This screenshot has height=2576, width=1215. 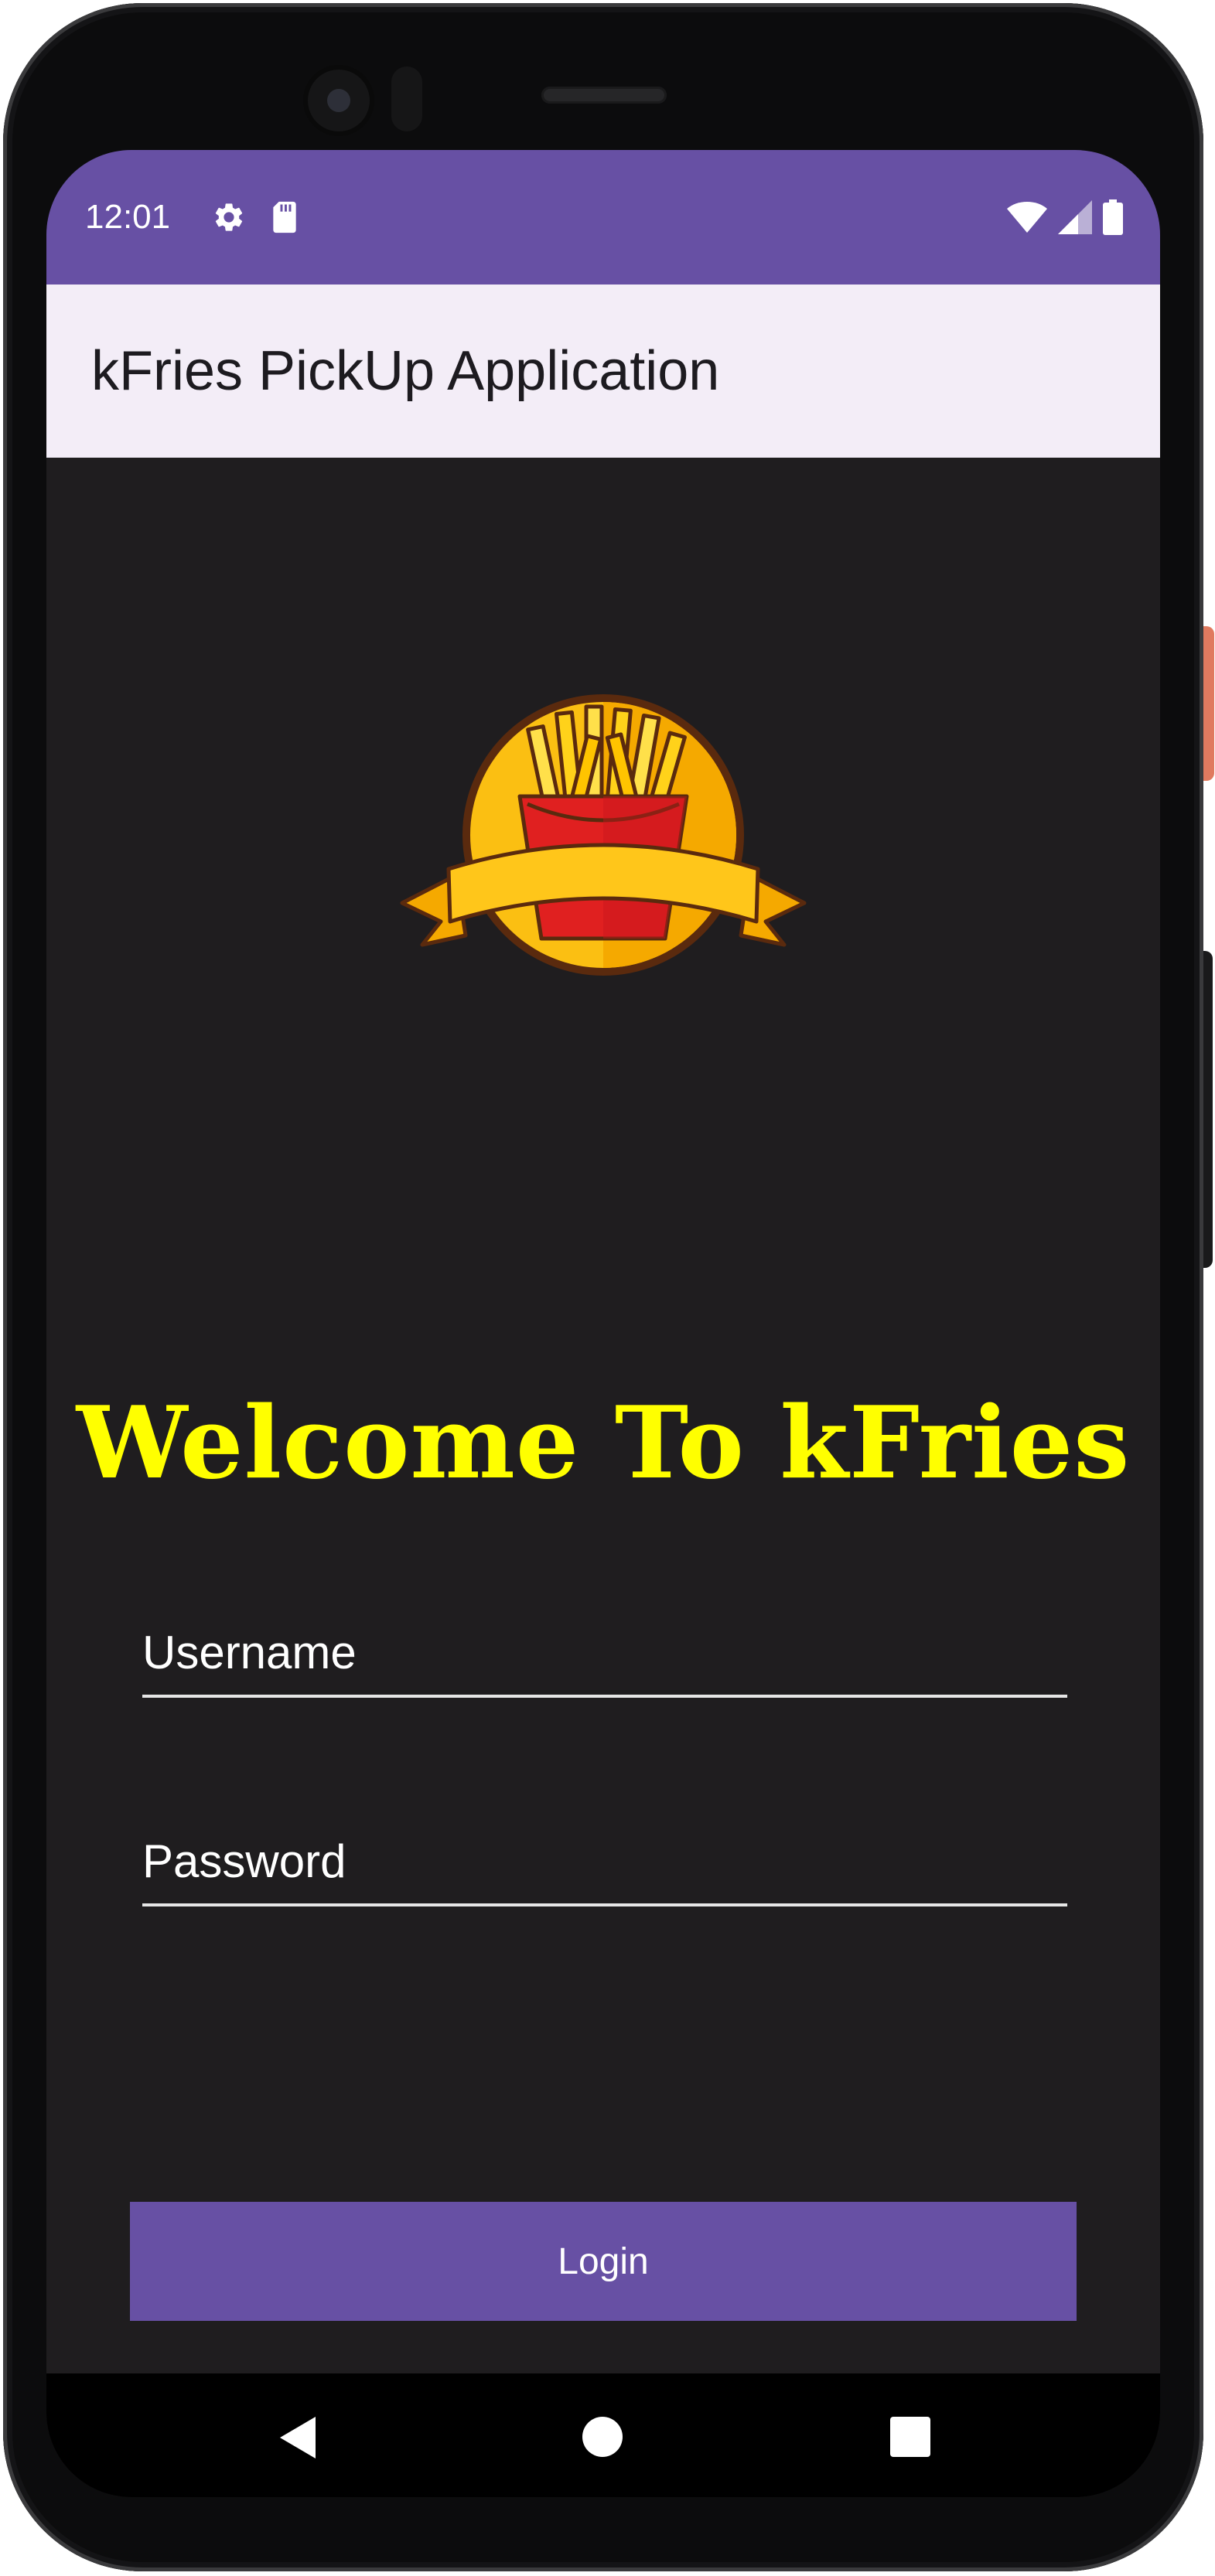 I want to click on front-camera, so click(x=339, y=101).